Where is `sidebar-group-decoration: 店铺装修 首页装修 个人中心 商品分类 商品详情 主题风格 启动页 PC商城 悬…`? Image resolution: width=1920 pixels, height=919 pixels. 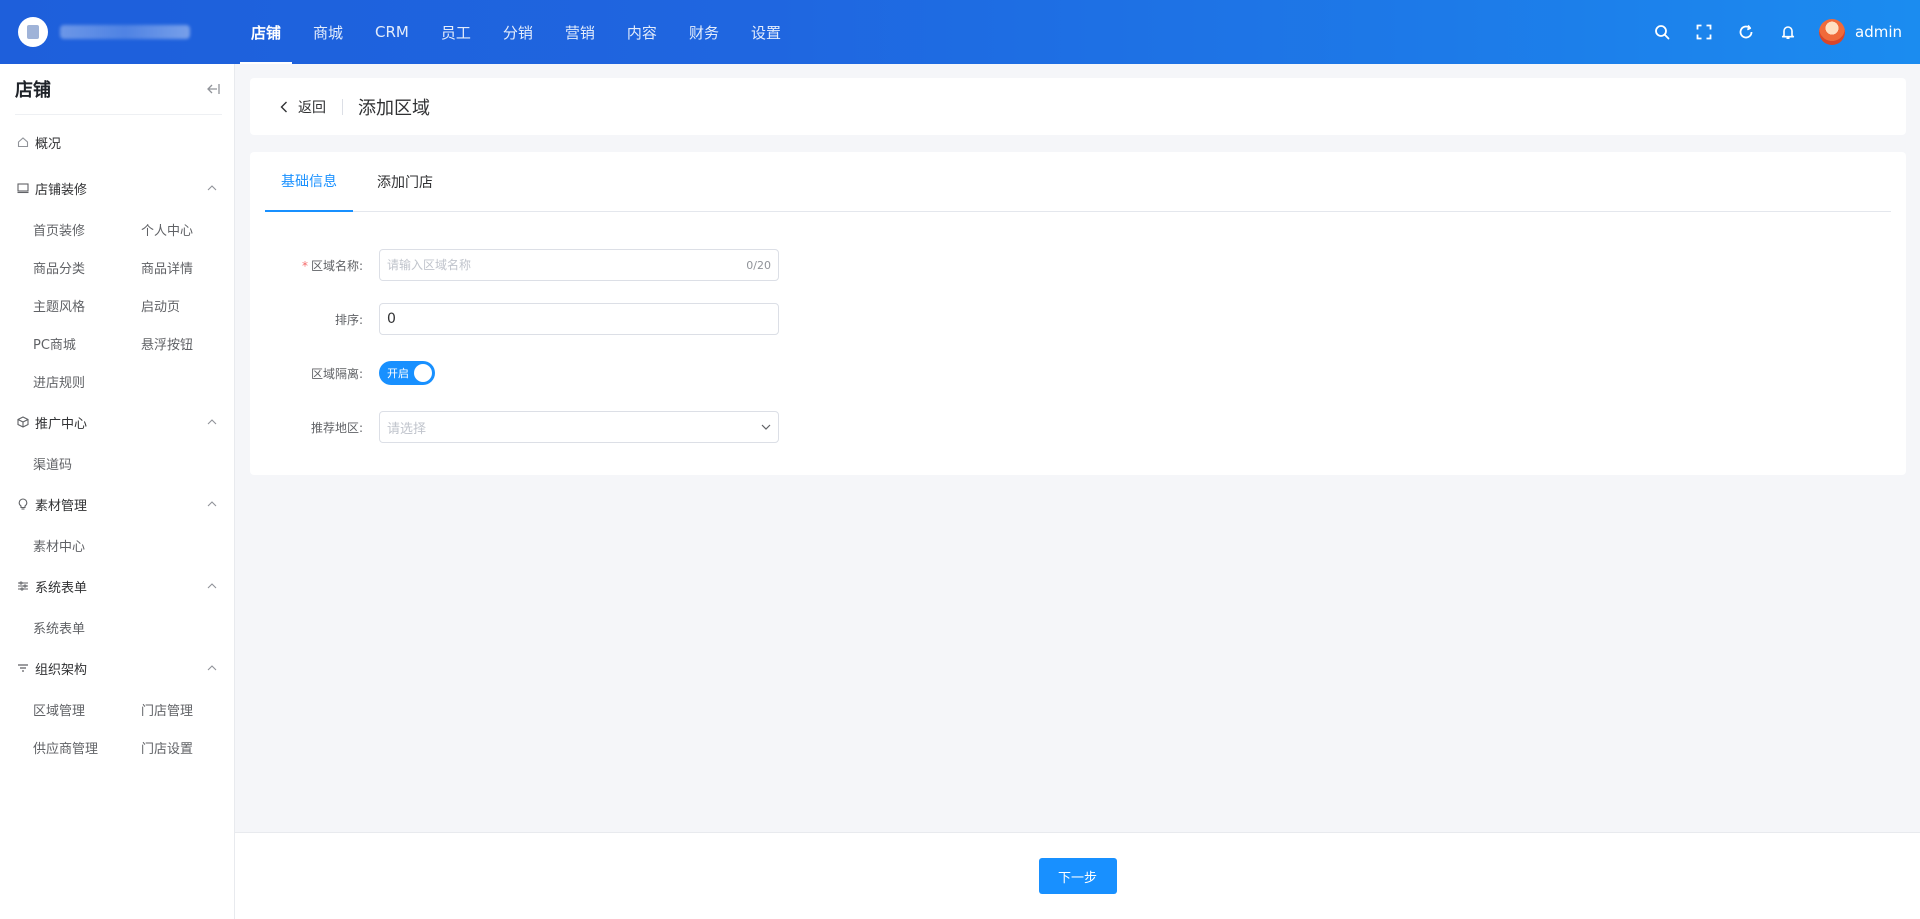 sidebar-group-decoration: 店铺装修 首页装修 个人中心 商品分类 商品详情 主题风格 启动页 PC商城 悬… is located at coordinates (117, 283).